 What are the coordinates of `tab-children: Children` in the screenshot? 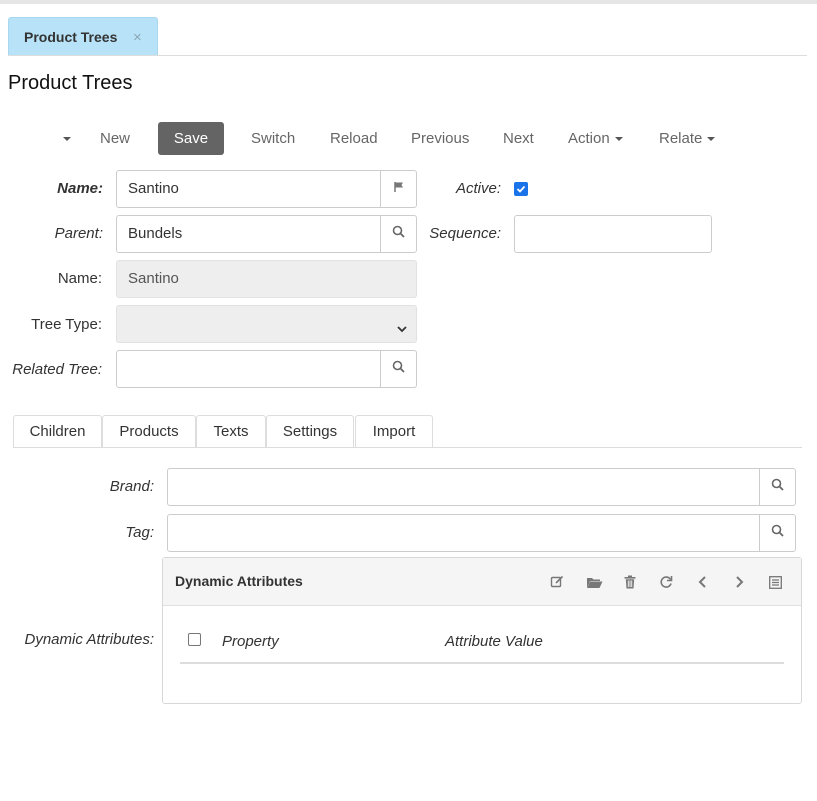 It's located at (57, 431).